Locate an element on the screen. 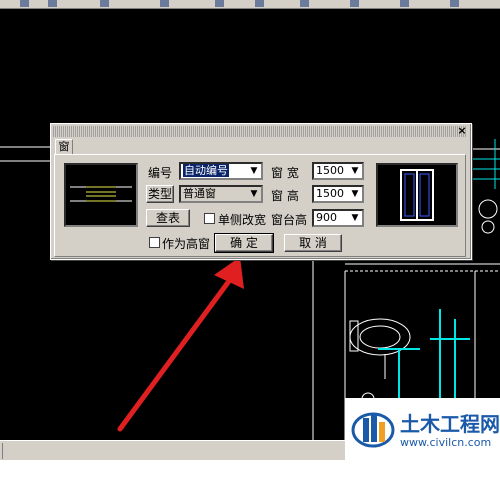 This screenshot has height=477, width=500. height-label: 窗 高 is located at coordinates (285, 196).